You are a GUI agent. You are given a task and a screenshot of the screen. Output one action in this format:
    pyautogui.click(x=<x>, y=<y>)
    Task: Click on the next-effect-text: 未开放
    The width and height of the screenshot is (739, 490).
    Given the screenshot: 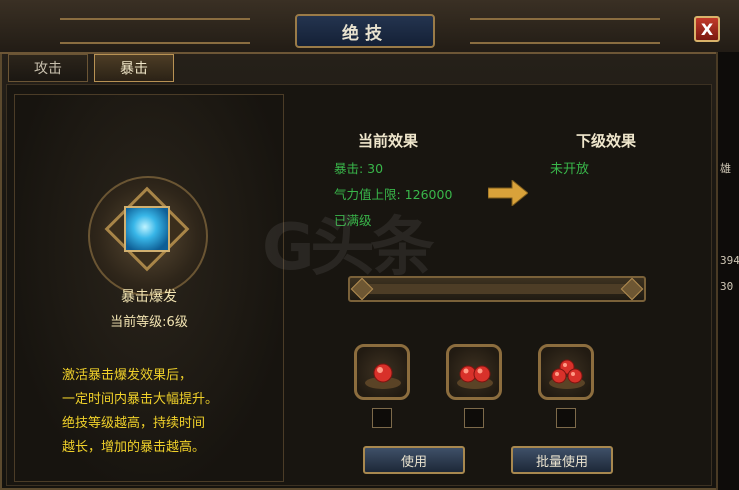 What is the action you would take?
    pyautogui.click(x=570, y=169)
    